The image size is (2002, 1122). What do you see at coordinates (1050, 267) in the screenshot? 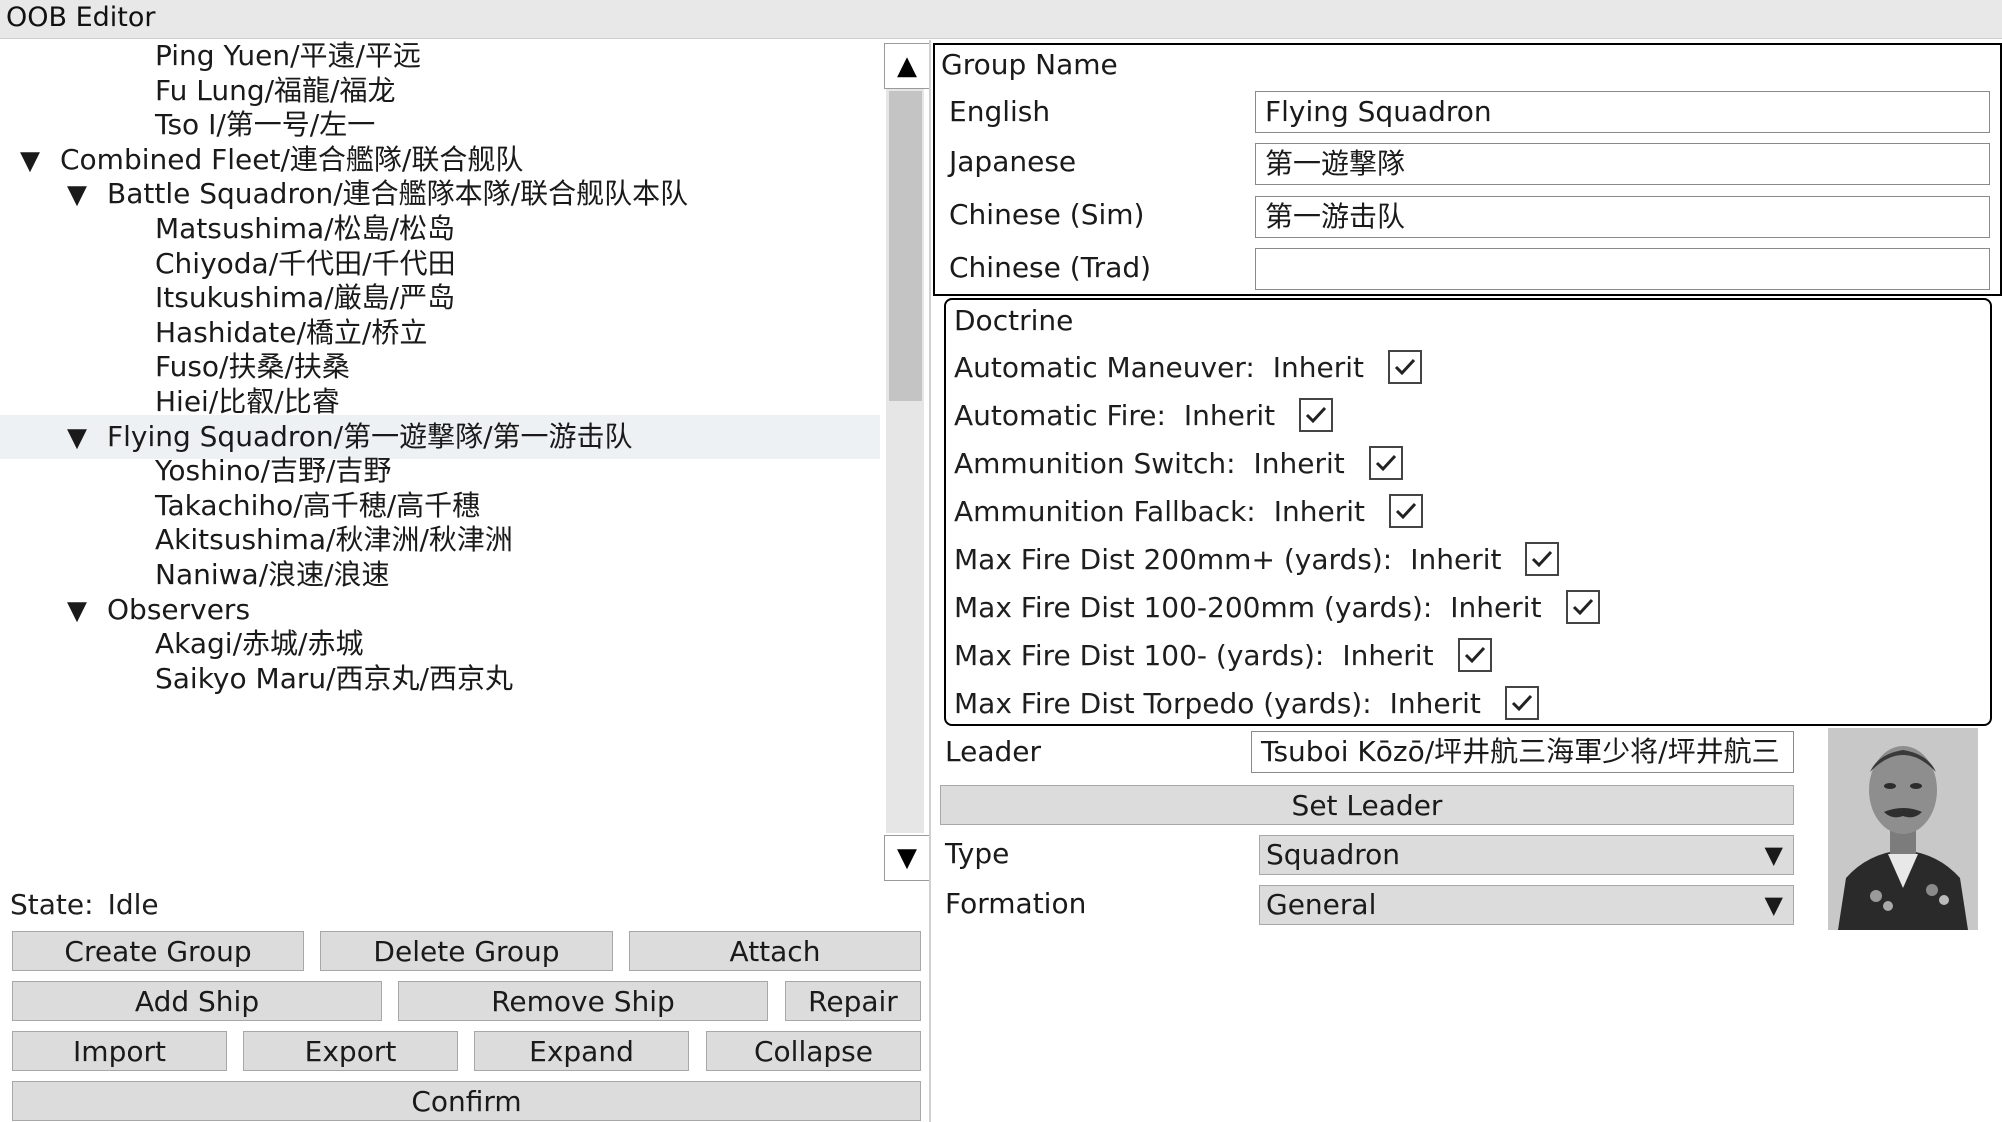
I see `chinese-trad-label: Chinese (Trad)` at bounding box center [1050, 267].